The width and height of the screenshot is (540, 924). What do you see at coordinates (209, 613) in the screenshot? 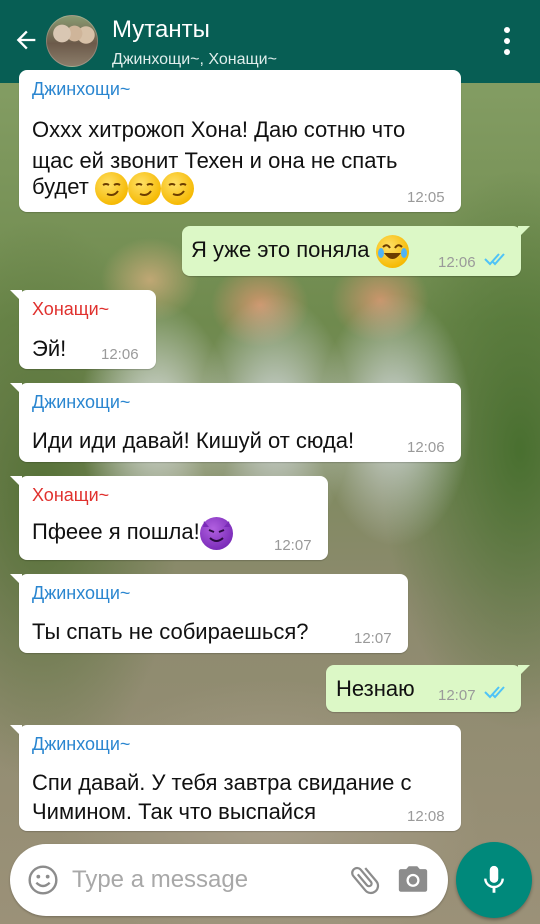
I see `message-bubble-incoming: Джинхощи~ Ты спать не собираешься? 12:07` at bounding box center [209, 613].